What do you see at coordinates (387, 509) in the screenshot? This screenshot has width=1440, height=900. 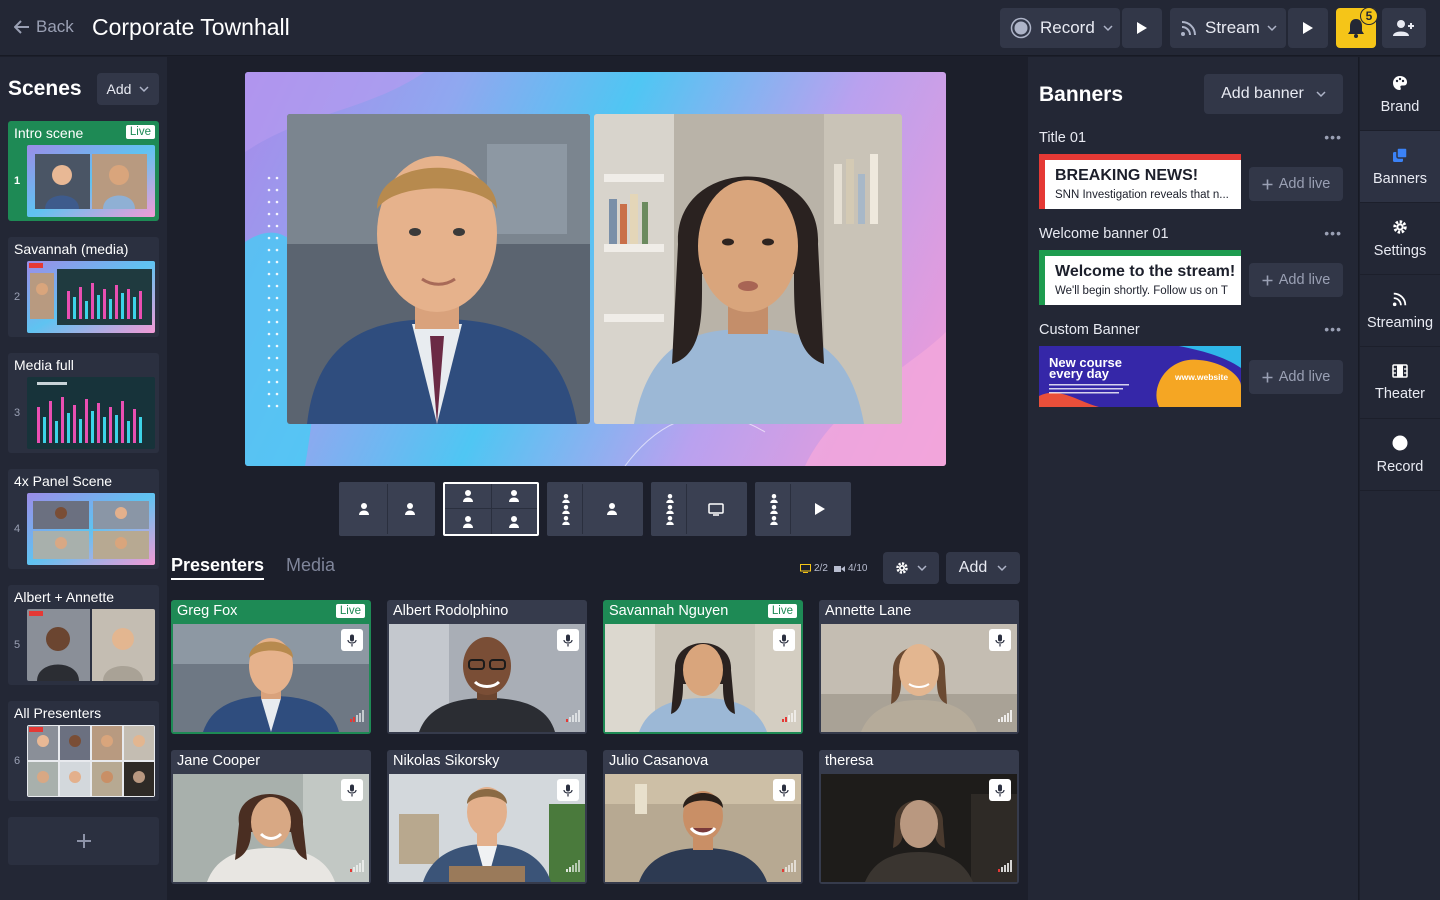 I see `layout-side-by-side` at bounding box center [387, 509].